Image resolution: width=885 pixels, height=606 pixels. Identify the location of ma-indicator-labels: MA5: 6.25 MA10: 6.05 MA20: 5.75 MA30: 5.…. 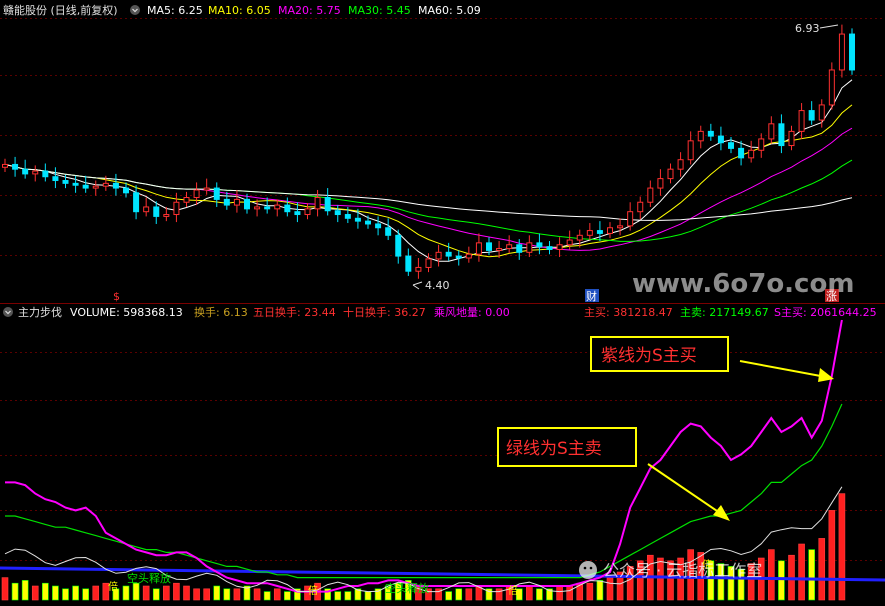
(314, 10).